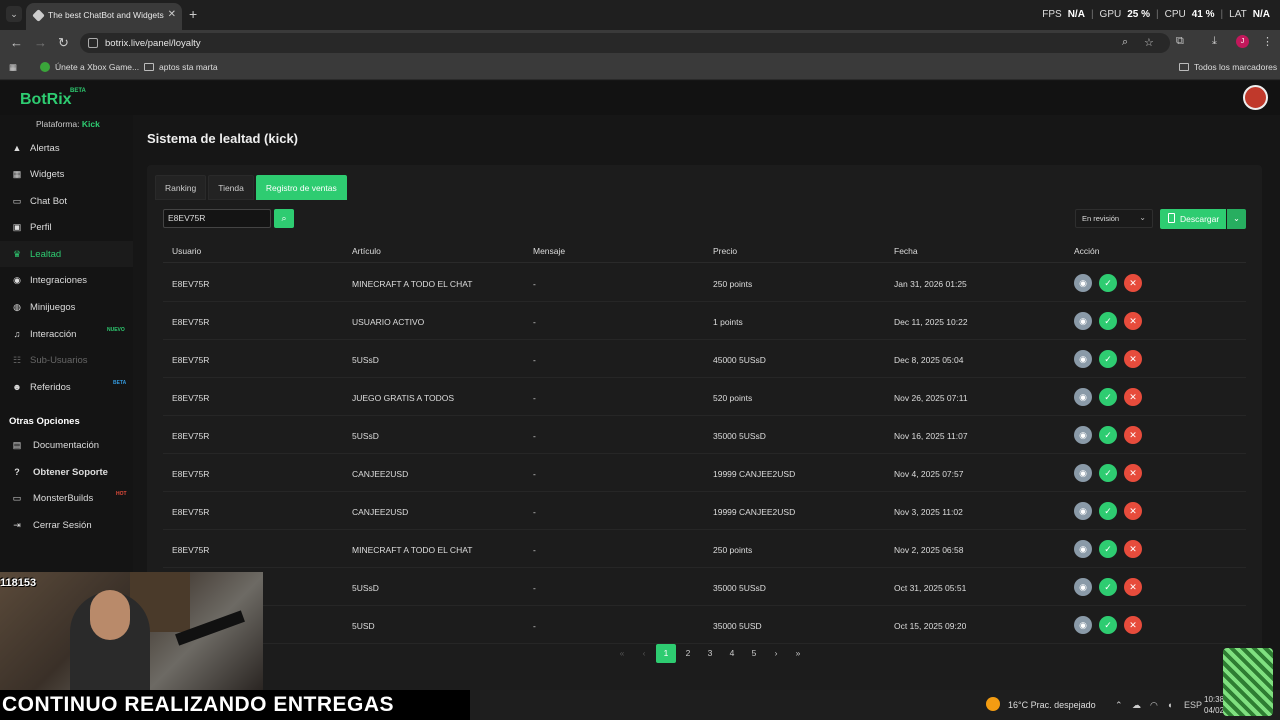 This screenshot has height=720, width=1280. Describe the element at coordinates (93, 43) in the screenshot. I see `site-info-icon` at that location.